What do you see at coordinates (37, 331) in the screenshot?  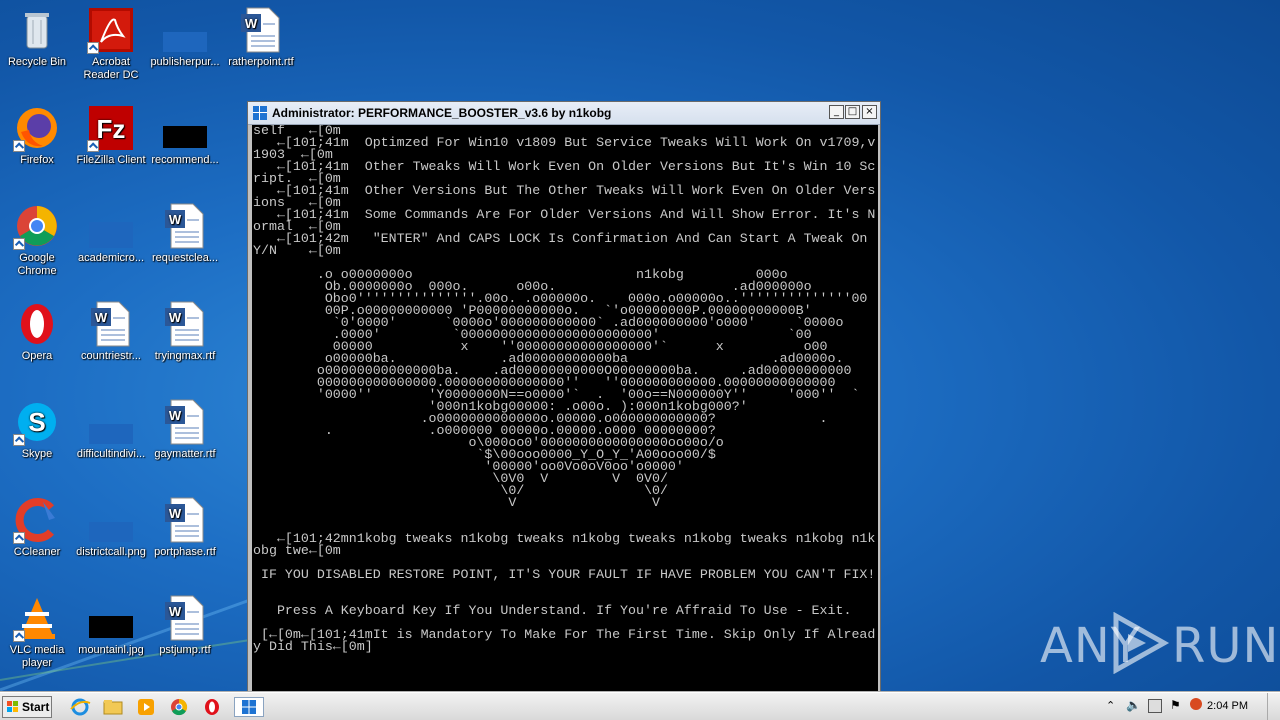 I see `desktop-icon-opera: Opera` at bounding box center [37, 331].